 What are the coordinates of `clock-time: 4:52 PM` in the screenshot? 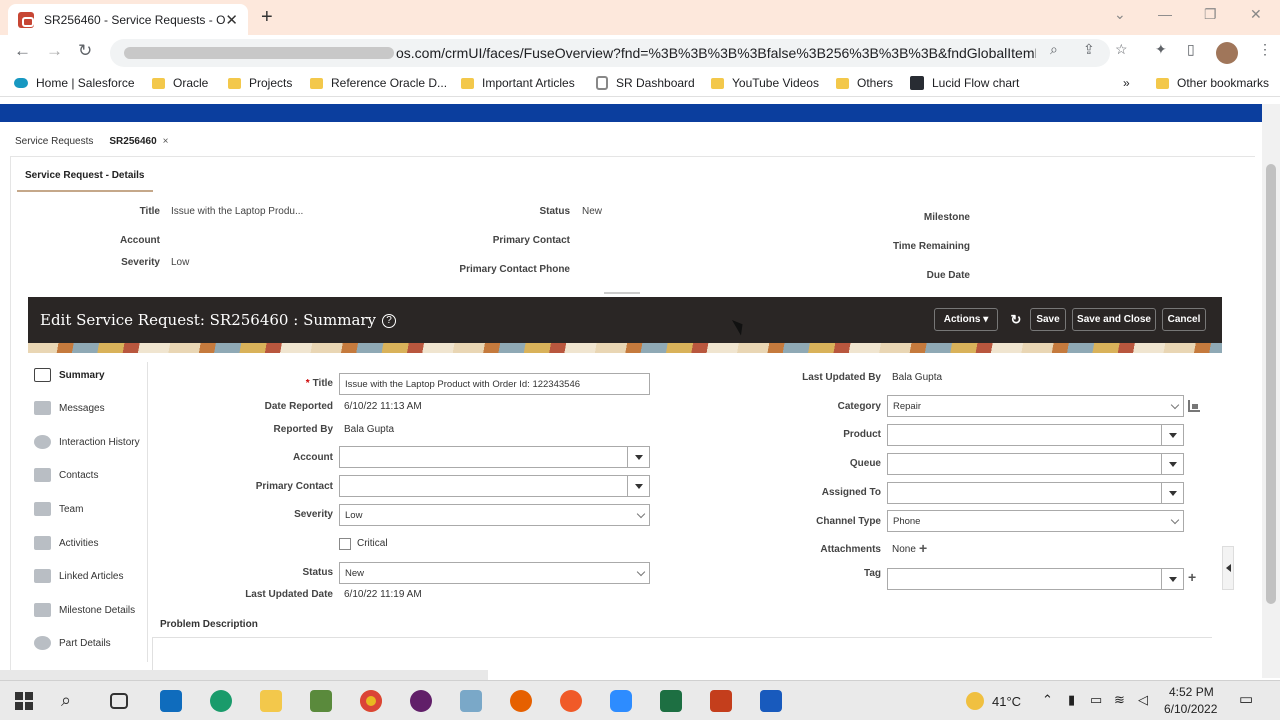 It's located at (1191, 692).